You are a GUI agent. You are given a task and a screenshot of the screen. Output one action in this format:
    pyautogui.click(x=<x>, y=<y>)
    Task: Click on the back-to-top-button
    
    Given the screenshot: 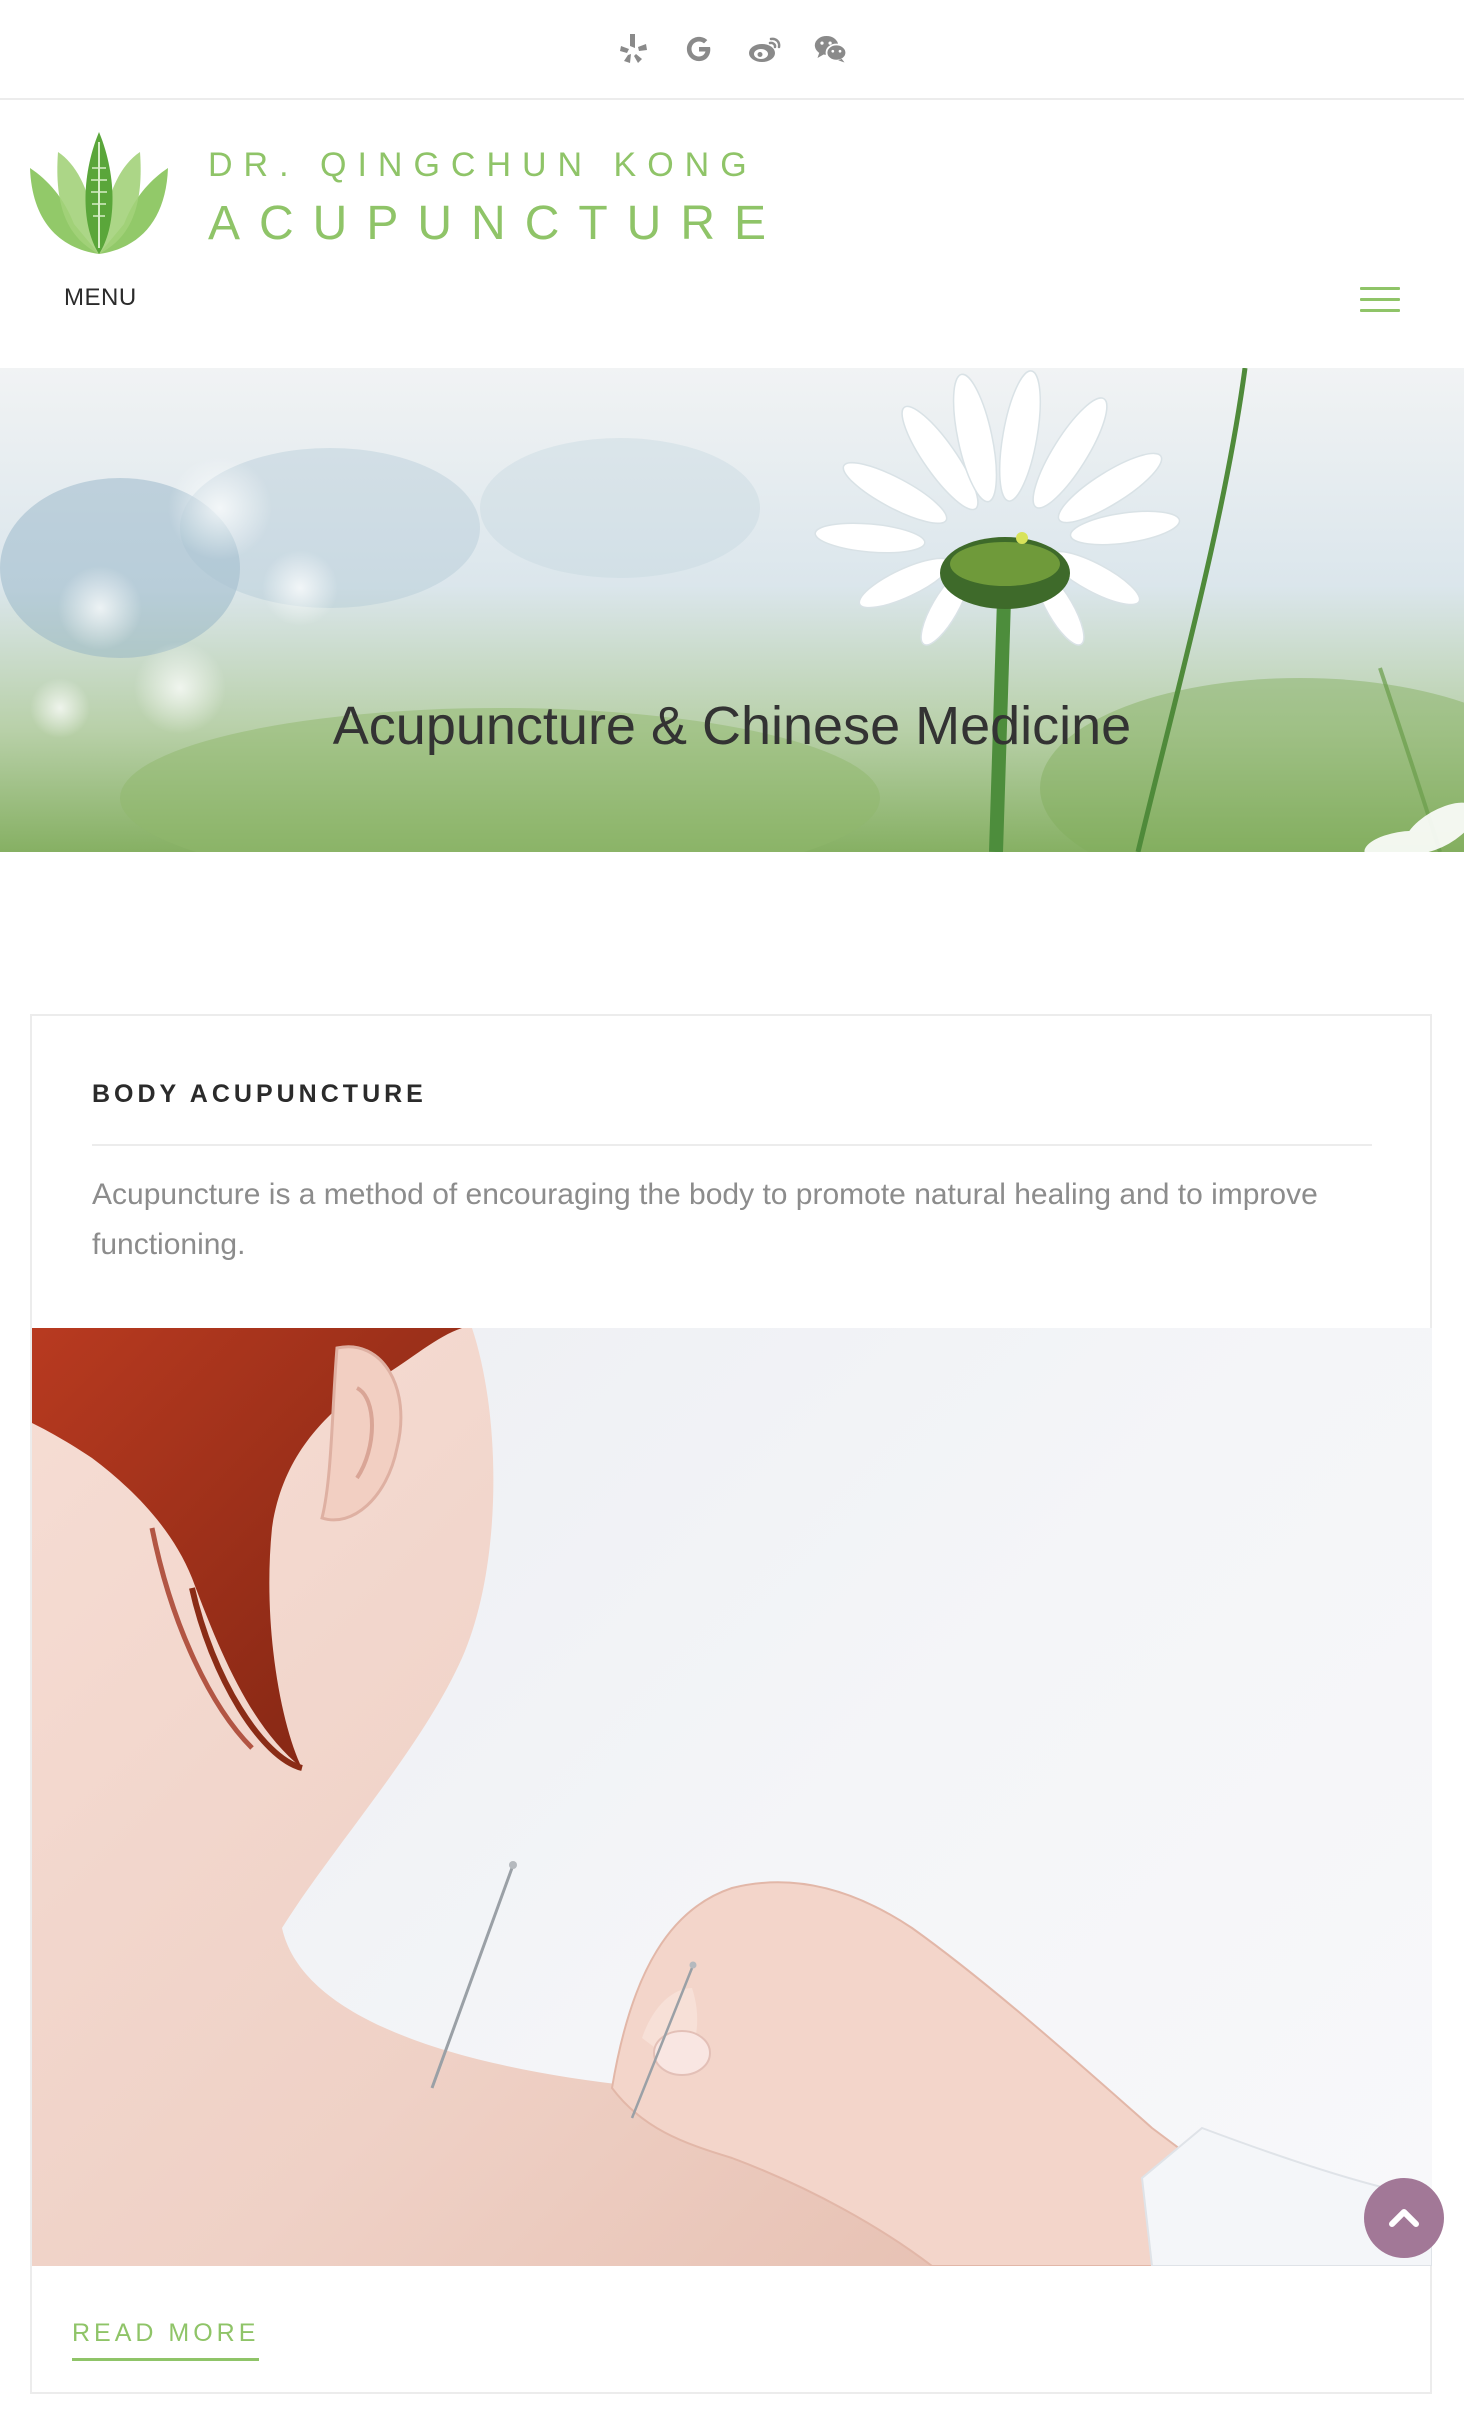 What is the action you would take?
    pyautogui.click(x=1404, y=2218)
    